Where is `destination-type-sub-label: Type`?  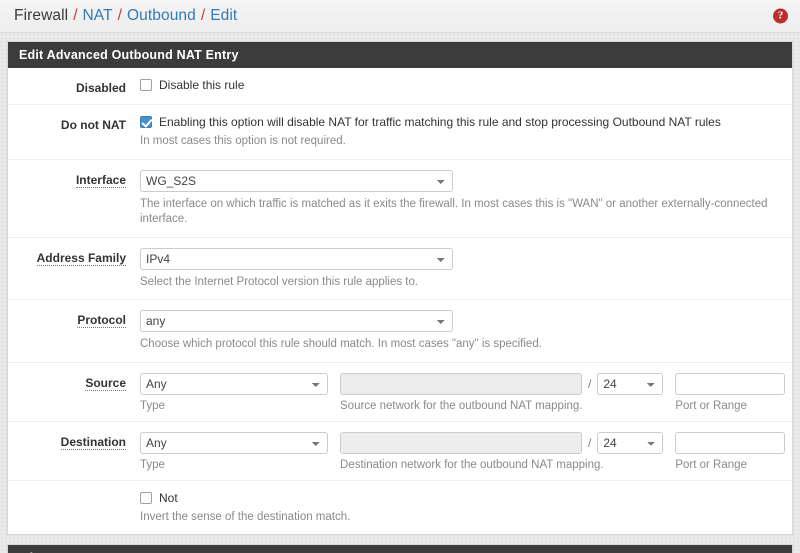
destination-type-sub-label: Type is located at coordinates (152, 464).